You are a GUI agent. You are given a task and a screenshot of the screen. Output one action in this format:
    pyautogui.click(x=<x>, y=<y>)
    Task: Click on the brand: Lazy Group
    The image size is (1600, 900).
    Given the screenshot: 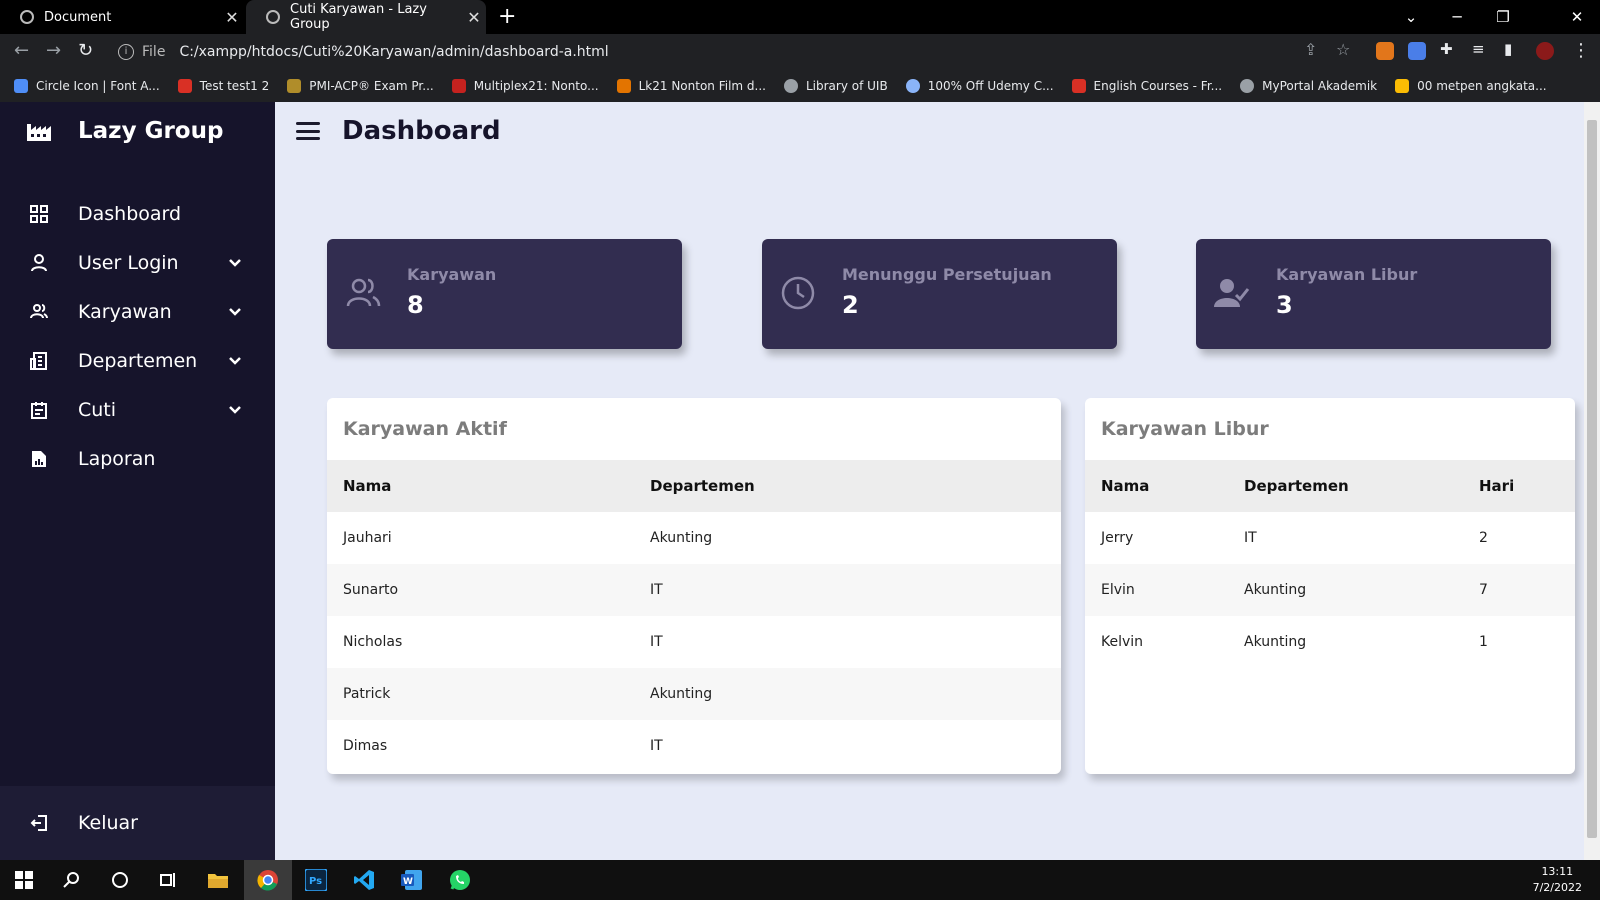 What is the action you would take?
    pyautogui.click(x=124, y=131)
    